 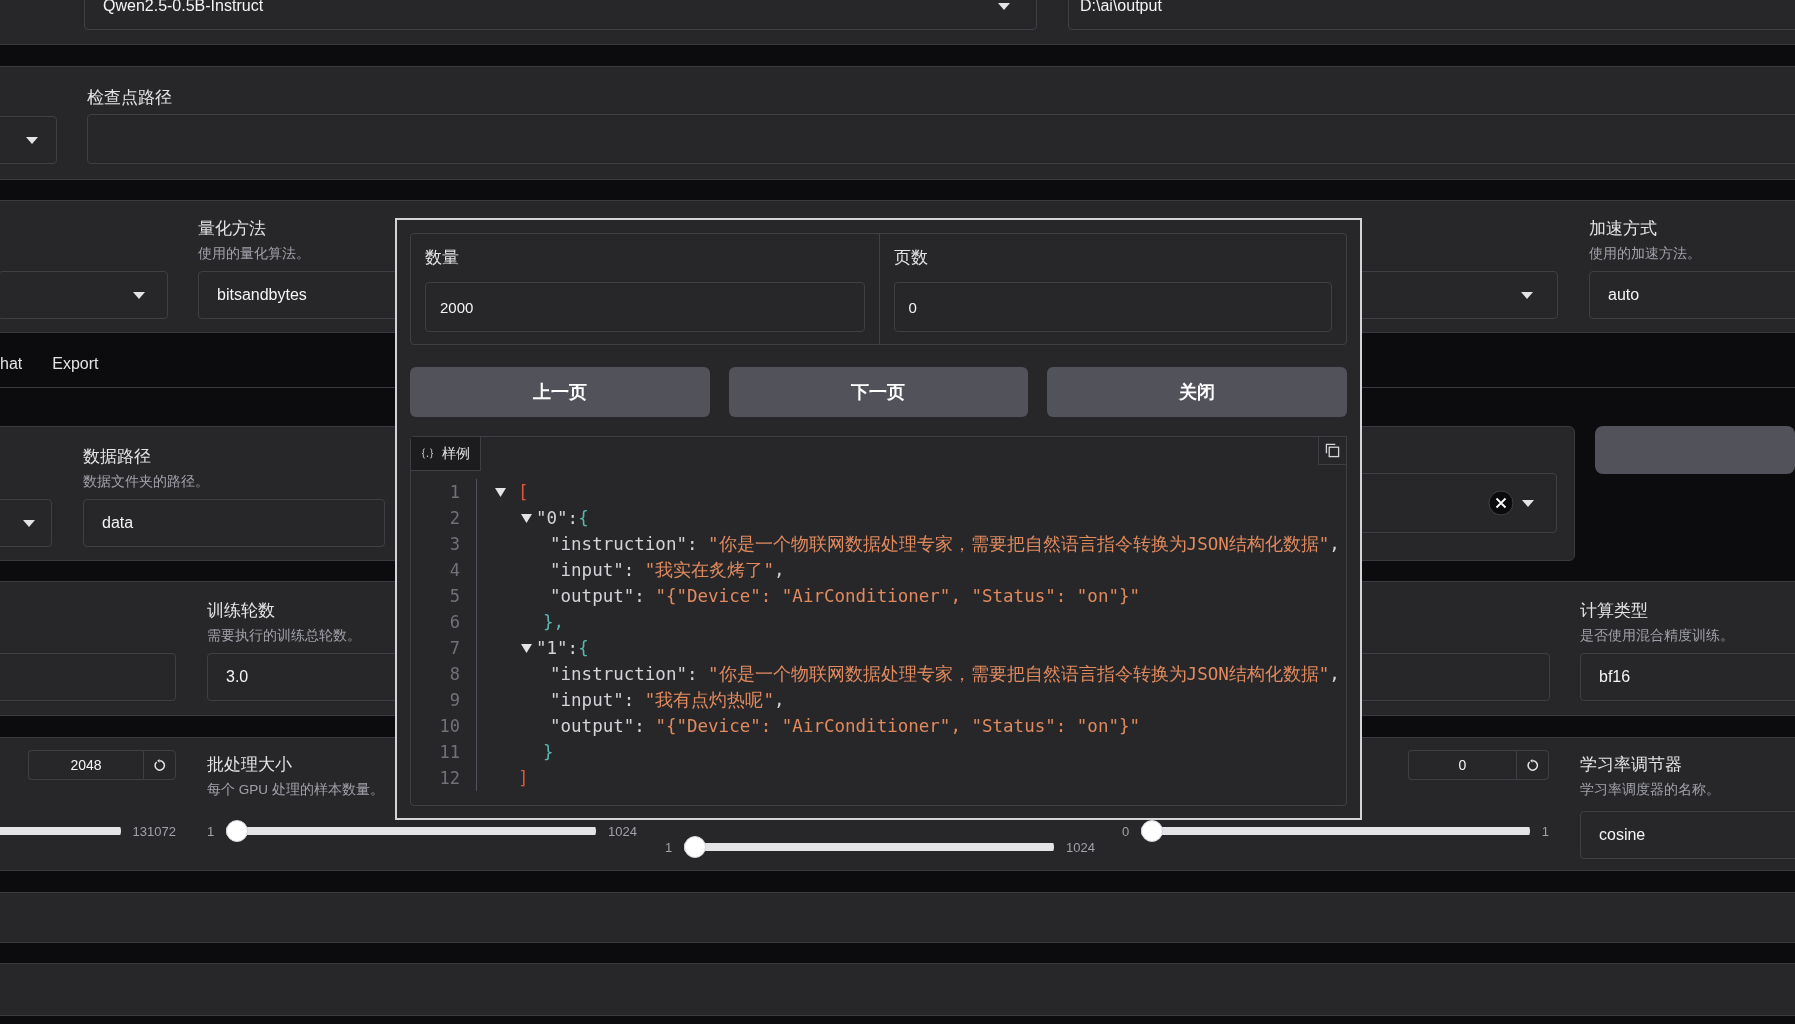 What do you see at coordinates (442, 258) in the screenshot?
I see `field-label: 数量` at bounding box center [442, 258].